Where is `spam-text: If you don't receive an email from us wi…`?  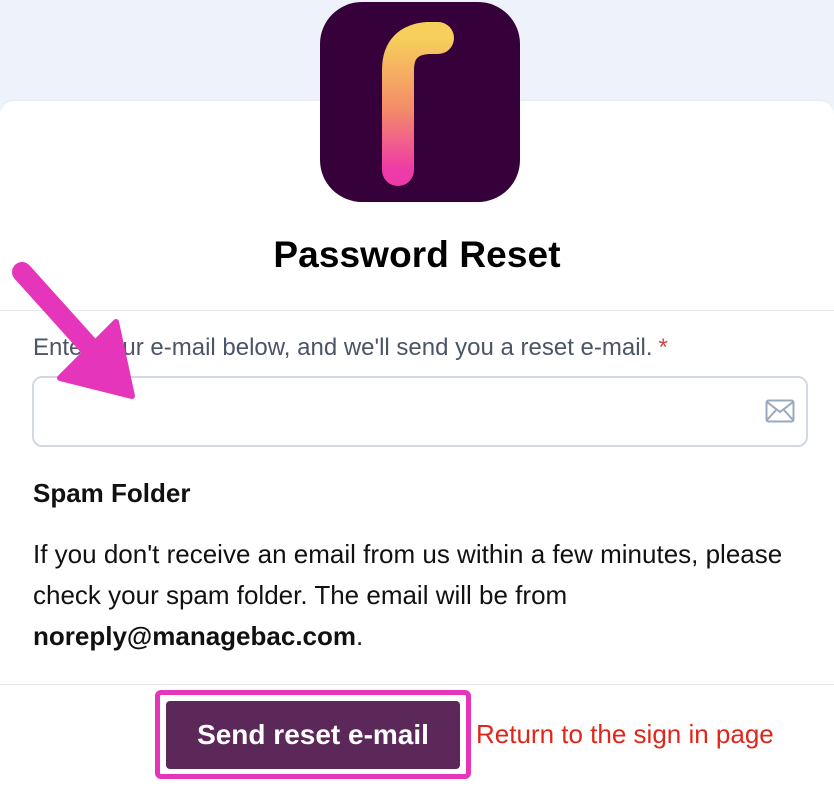
spam-text: If you don't receive an email from us wi… is located at coordinates (423, 595).